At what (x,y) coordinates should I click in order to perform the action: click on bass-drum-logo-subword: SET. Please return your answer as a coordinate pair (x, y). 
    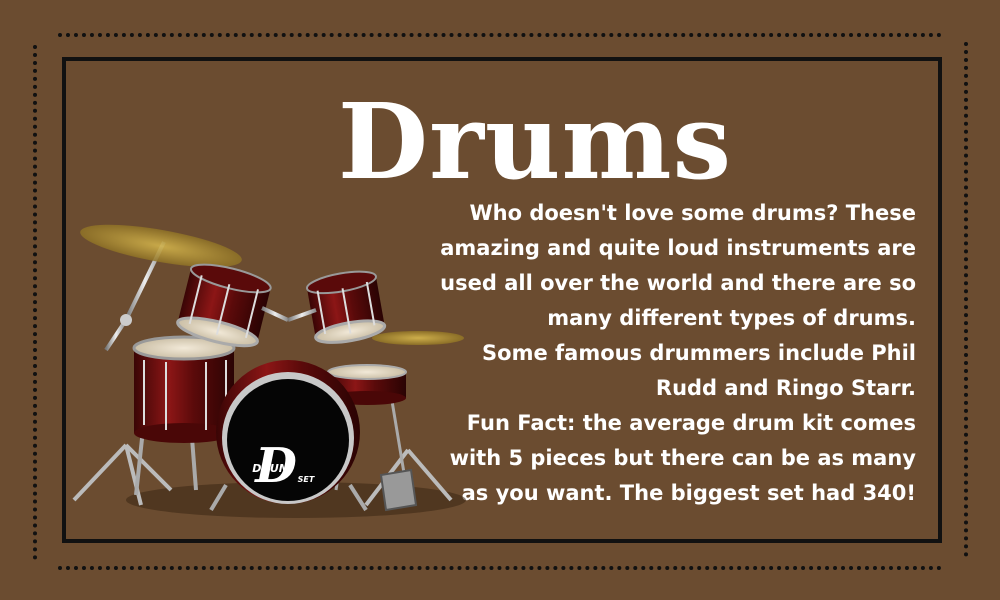
    Looking at the image, I should click on (306, 479).